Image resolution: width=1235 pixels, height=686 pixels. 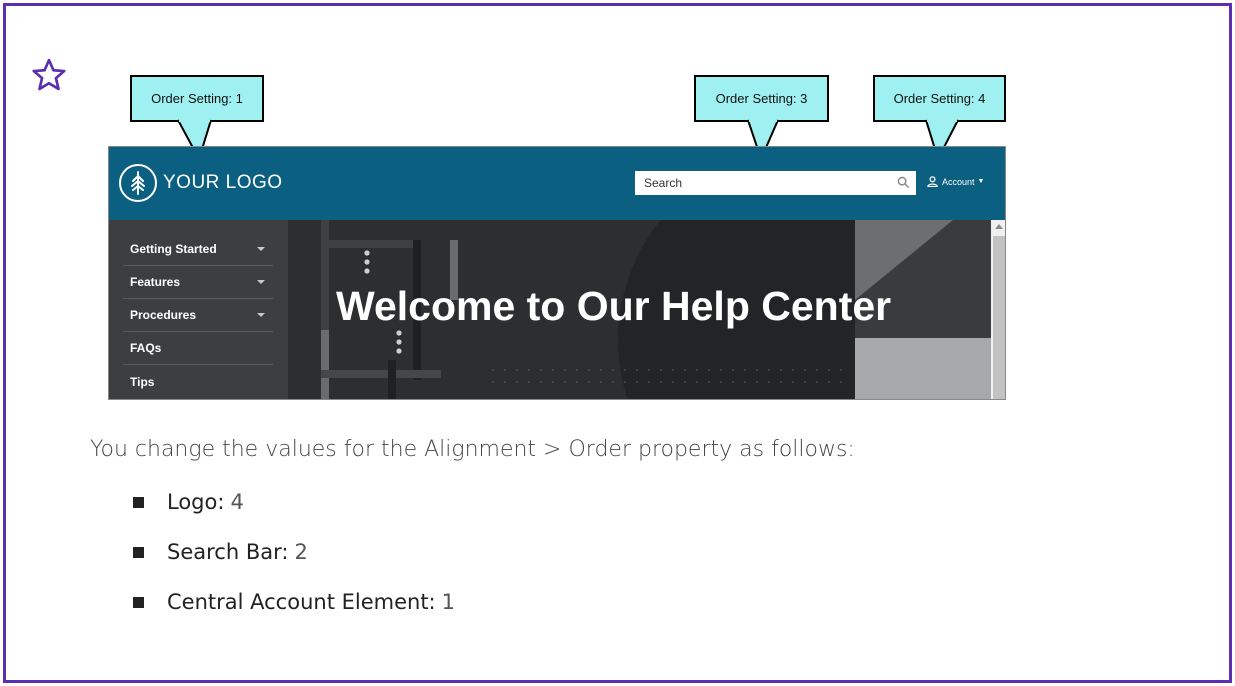 What do you see at coordinates (999, 226) in the screenshot?
I see `scroll-up-arrow-icon` at bounding box center [999, 226].